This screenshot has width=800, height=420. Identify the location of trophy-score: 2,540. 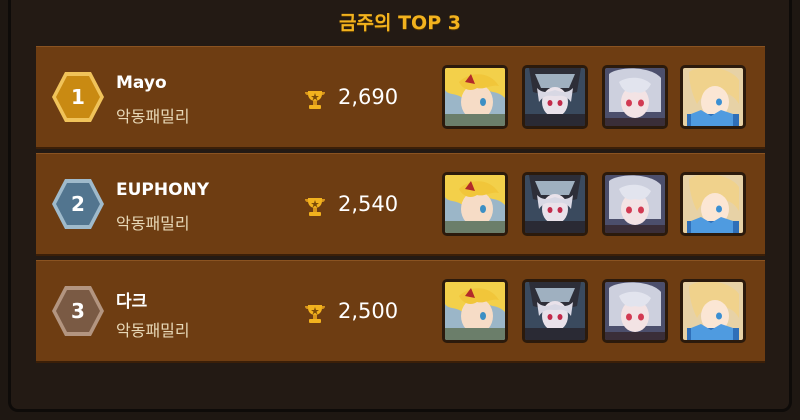
(368, 204).